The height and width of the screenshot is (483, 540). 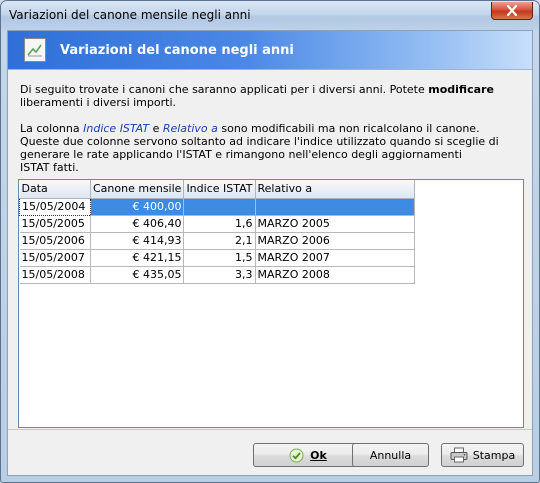 I want to click on check-icon, so click(x=296, y=455).